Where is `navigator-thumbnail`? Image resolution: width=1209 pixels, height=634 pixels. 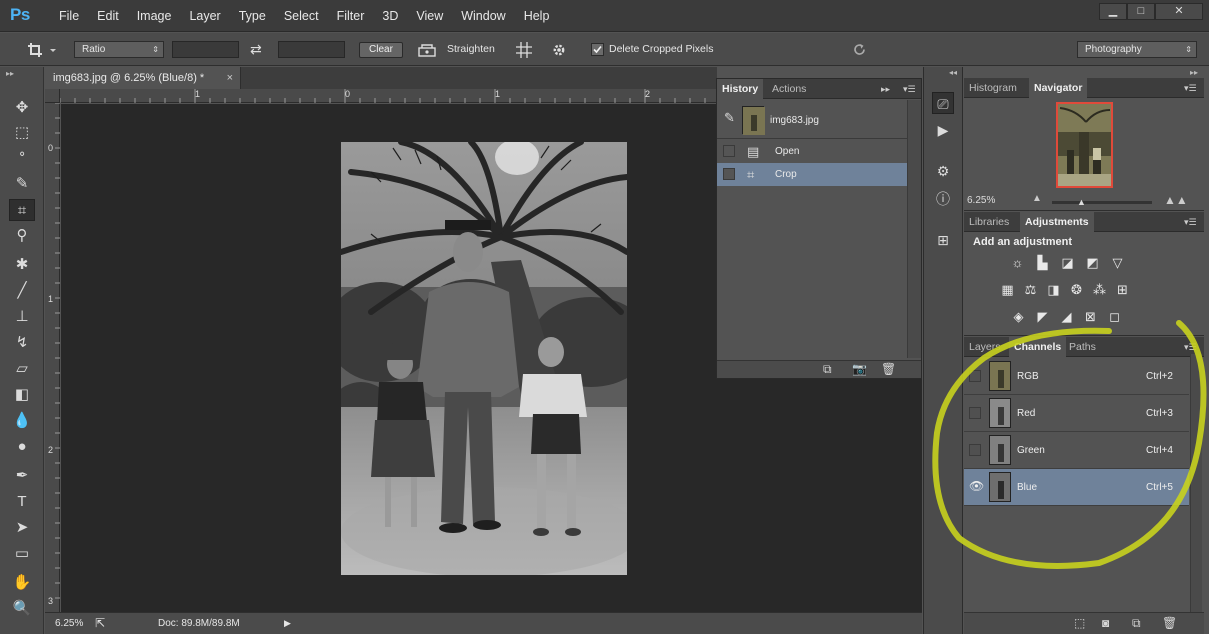 navigator-thumbnail is located at coordinates (1084, 145).